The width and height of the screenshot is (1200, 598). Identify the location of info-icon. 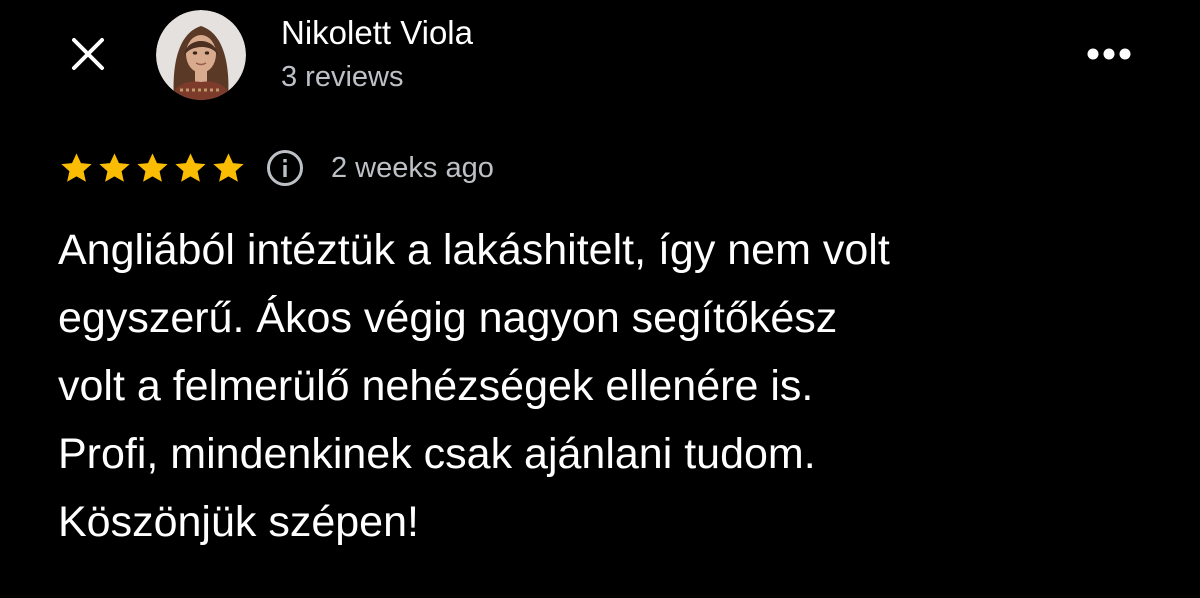
(285, 168).